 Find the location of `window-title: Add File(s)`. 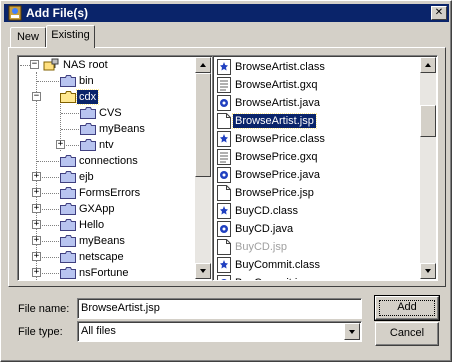

window-title: Add File(s) is located at coordinates (57, 13).